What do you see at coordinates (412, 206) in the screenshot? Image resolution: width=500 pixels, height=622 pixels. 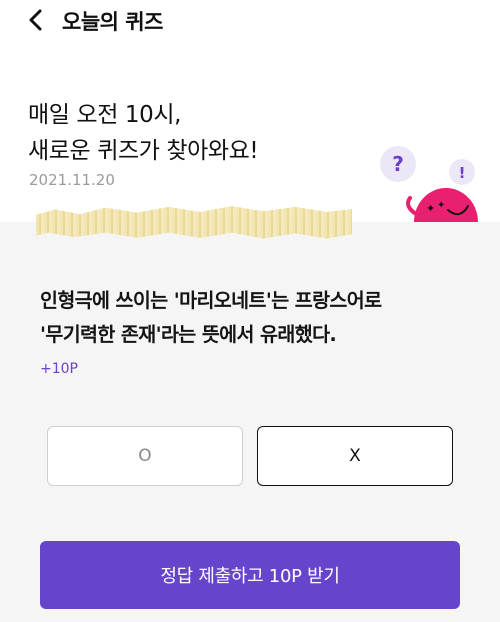 I see `mascot-arm` at bounding box center [412, 206].